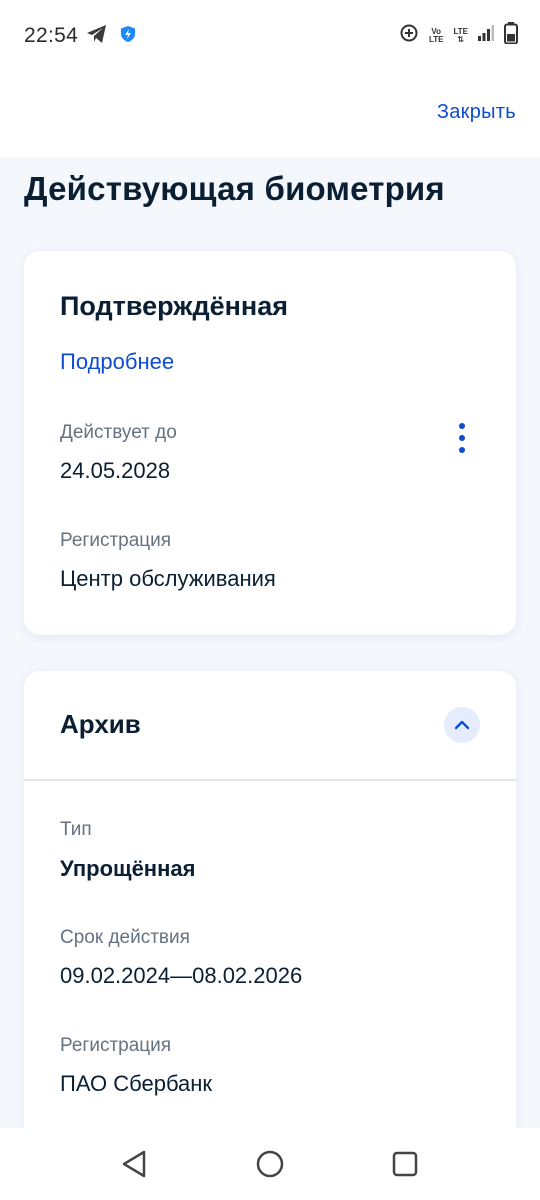 This screenshot has height=1200, width=540. Describe the element at coordinates (100, 724) in the screenshot. I see `archive-title: Архив` at that location.